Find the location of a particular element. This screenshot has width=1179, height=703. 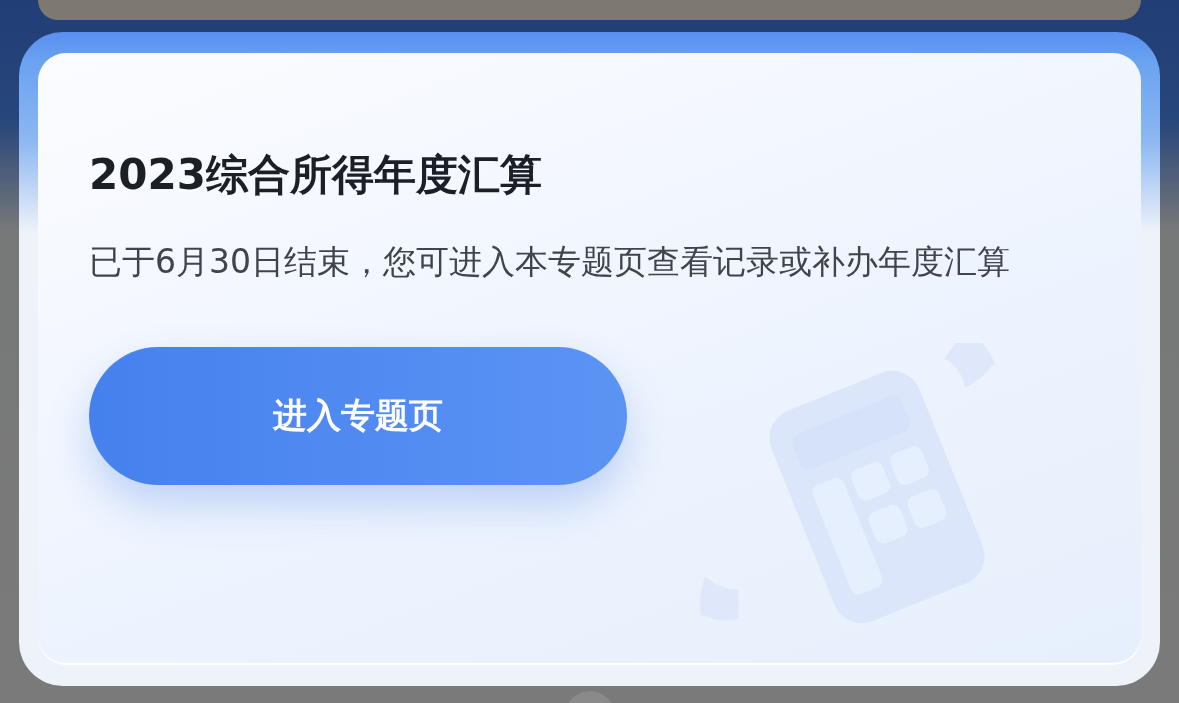

card-title: 2023综合所得年度汇算 is located at coordinates (315, 175).